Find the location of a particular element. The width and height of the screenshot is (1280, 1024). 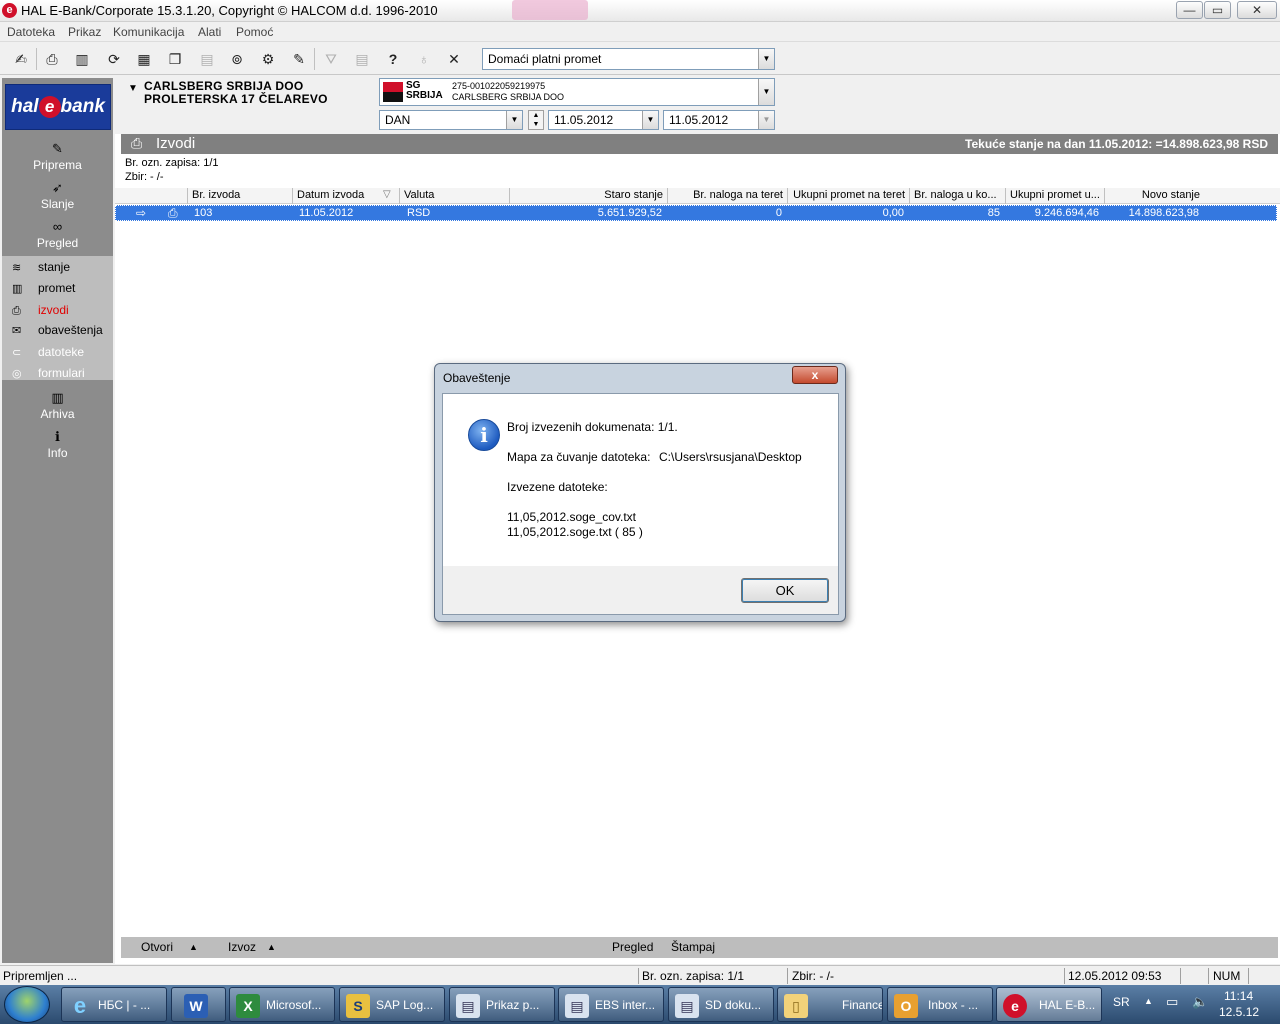

period-spinner: ▲ ▼ is located at coordinates (536, 120).